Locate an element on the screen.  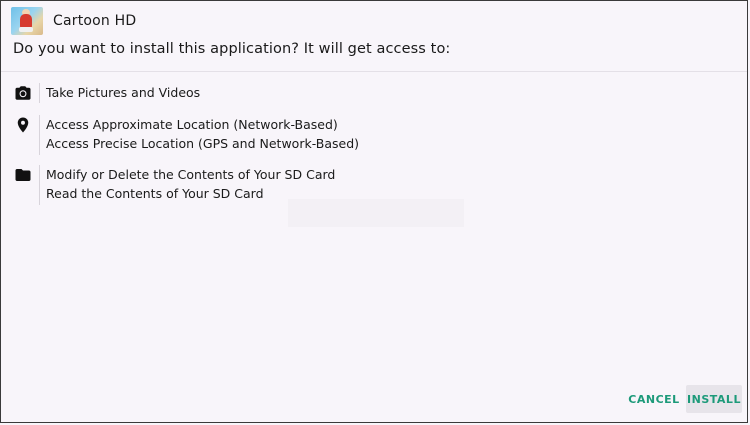
install-button: INSTALL is located at coordinates (714, 399).